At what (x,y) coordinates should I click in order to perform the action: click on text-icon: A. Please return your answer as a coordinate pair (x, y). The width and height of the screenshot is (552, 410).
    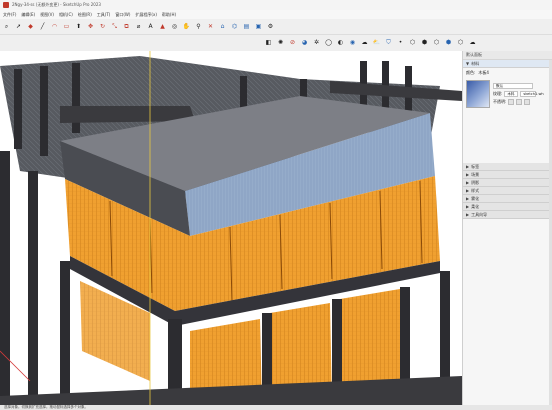
    Looking at the image, I should click on (150, 26).